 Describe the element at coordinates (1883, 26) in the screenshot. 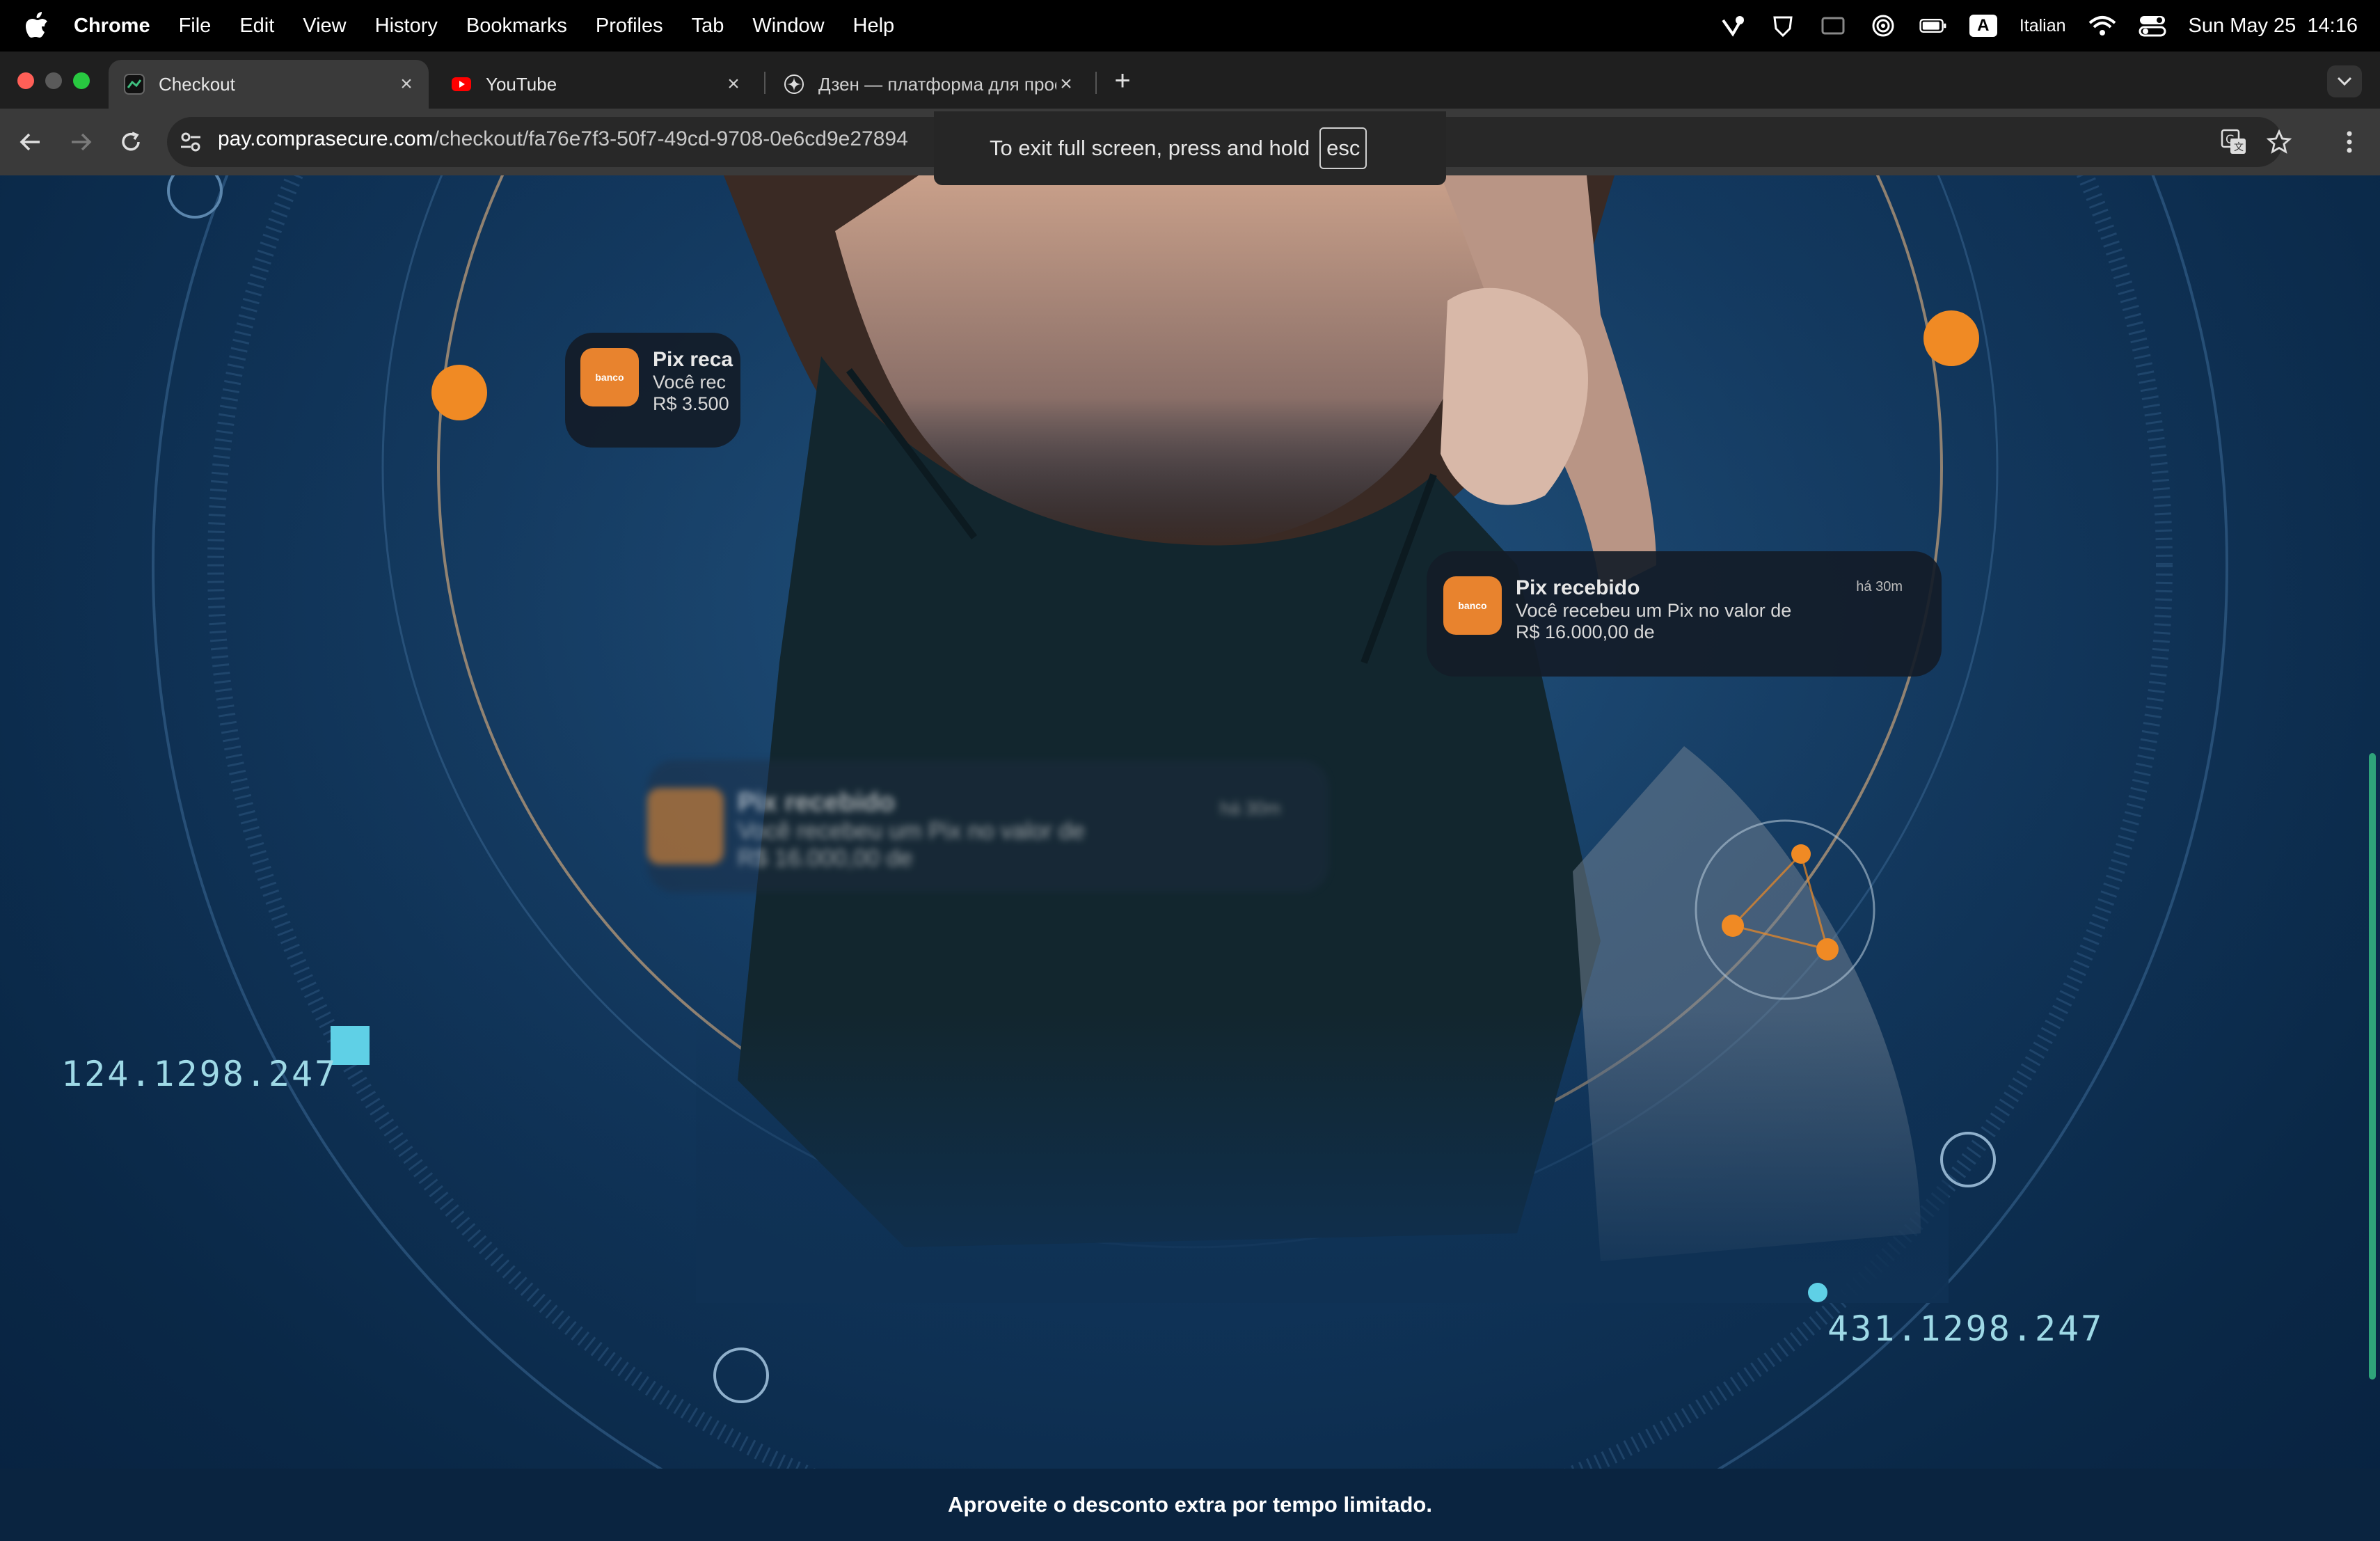

I see `airdrop-icon` at that location.